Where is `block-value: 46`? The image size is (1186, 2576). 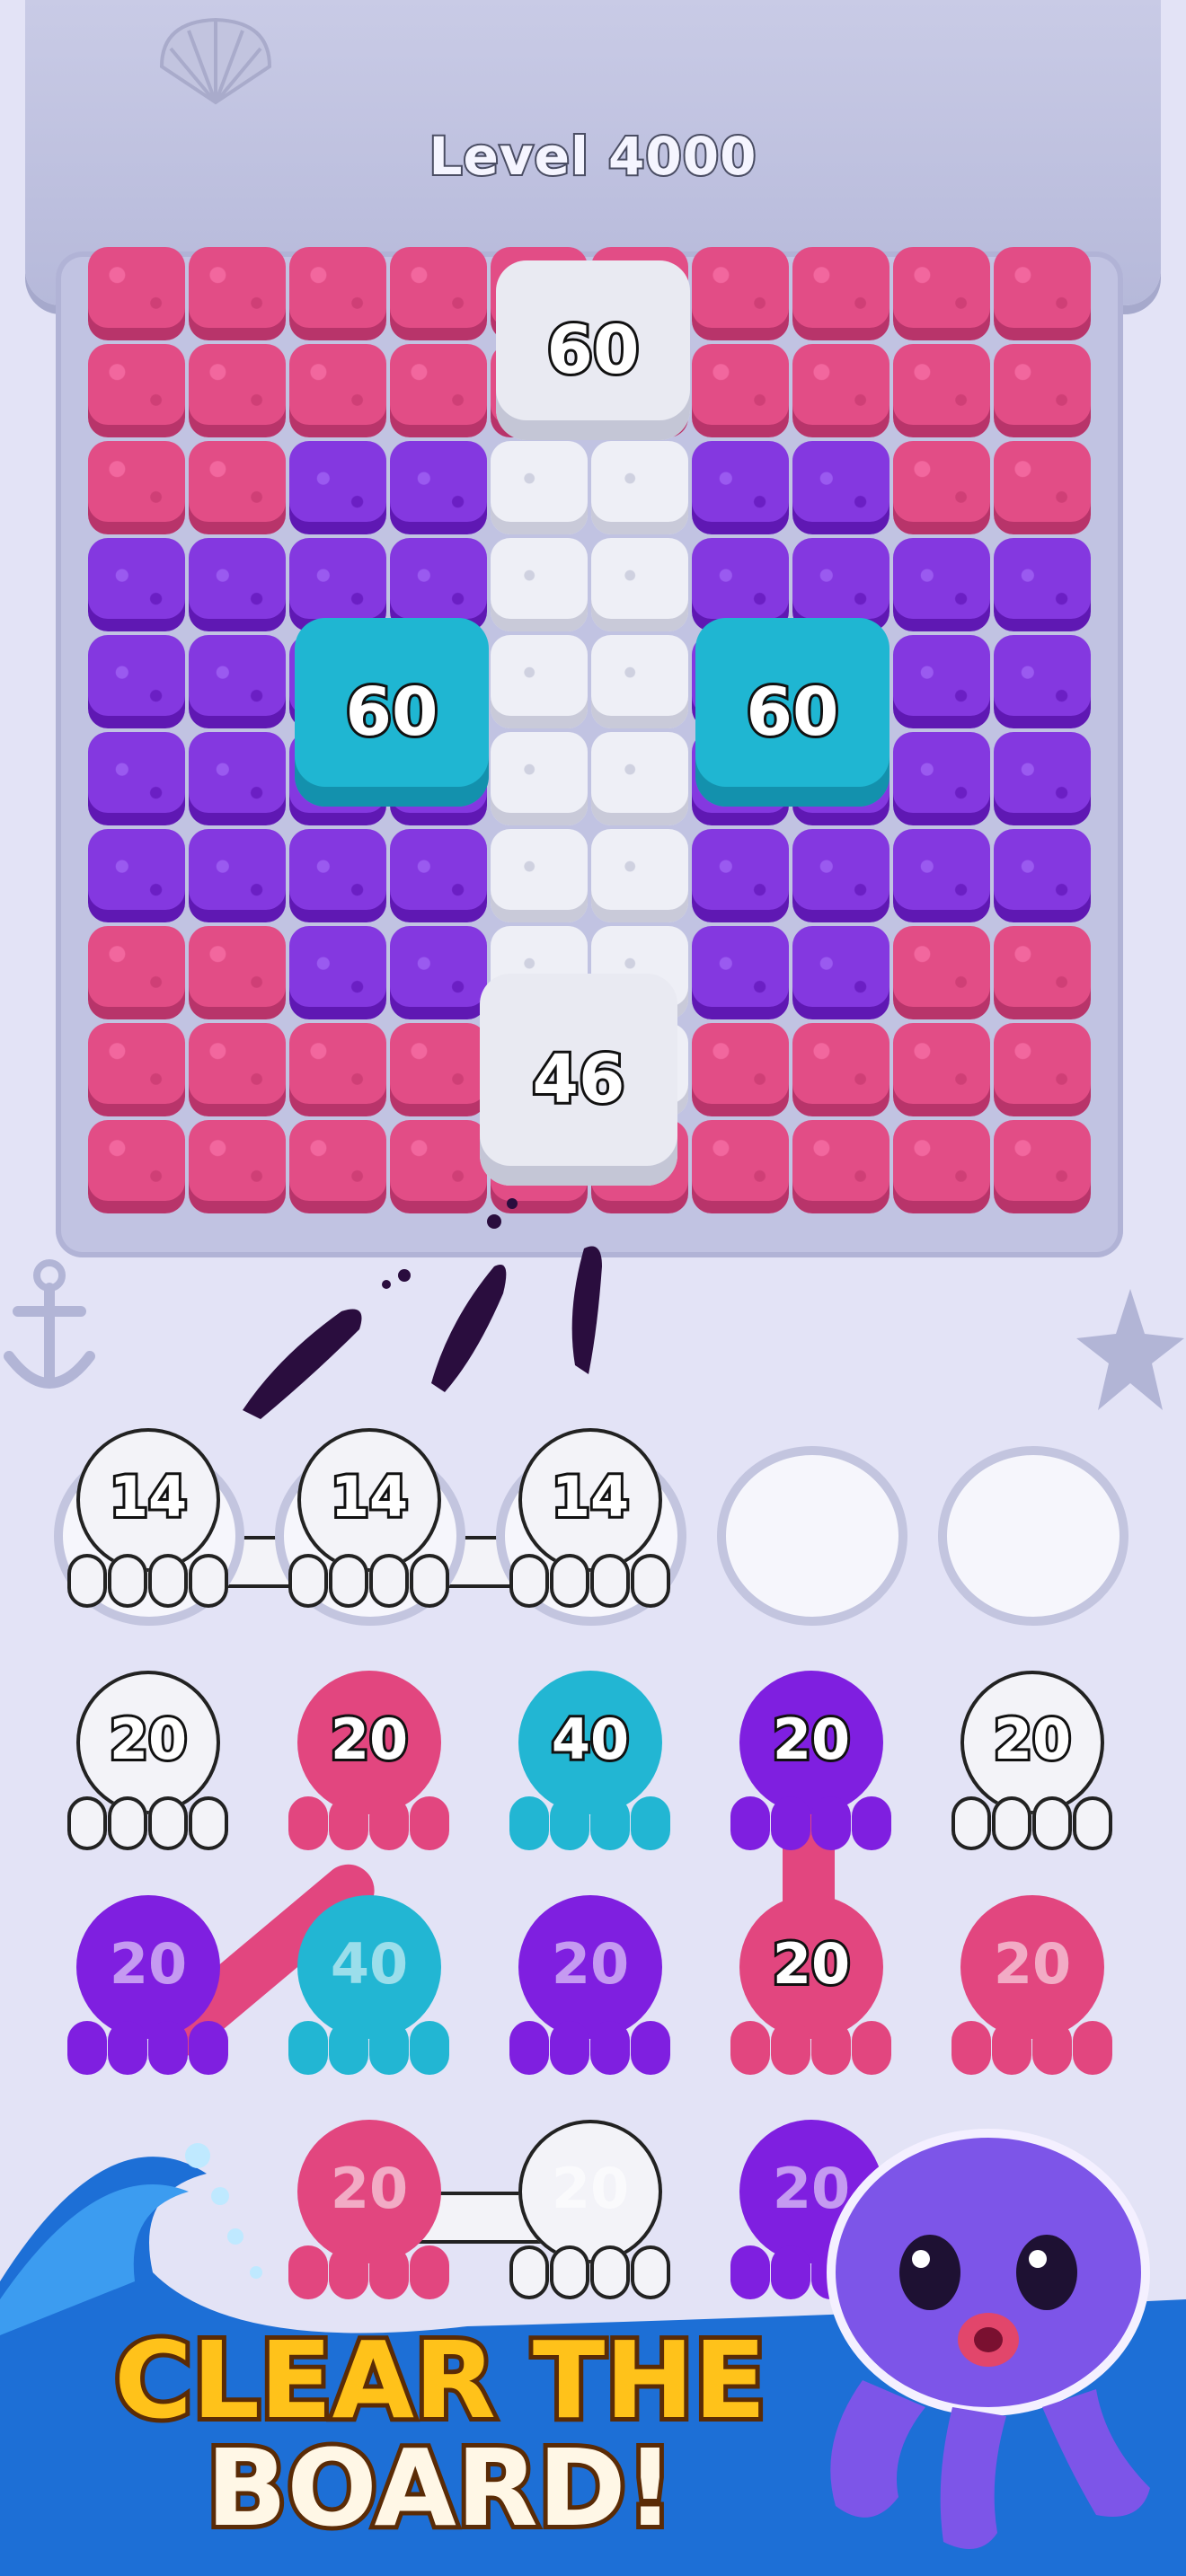
block-value: 46 is located at coordinates (579, 1079).